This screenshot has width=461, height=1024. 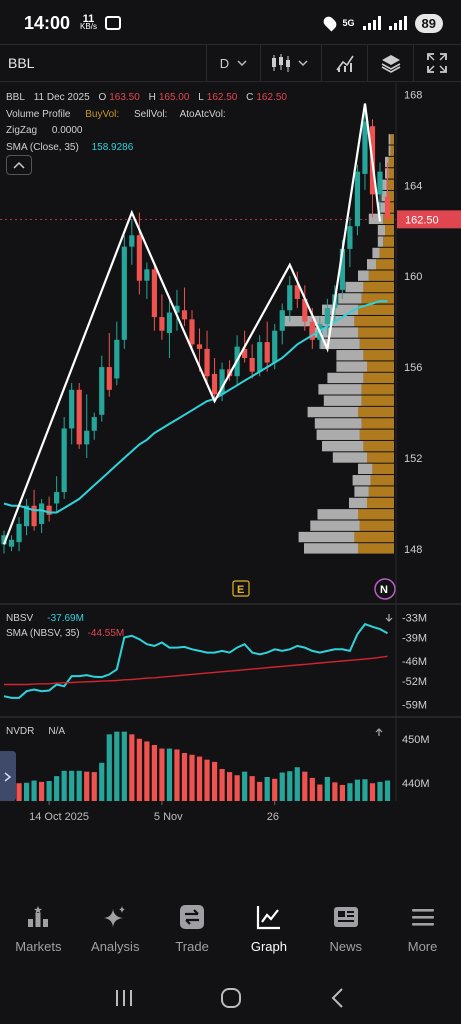 What do you see at coordinates (38, 916) in the screenshot?
I see `markets-icon` at bounding box center [38, 916].